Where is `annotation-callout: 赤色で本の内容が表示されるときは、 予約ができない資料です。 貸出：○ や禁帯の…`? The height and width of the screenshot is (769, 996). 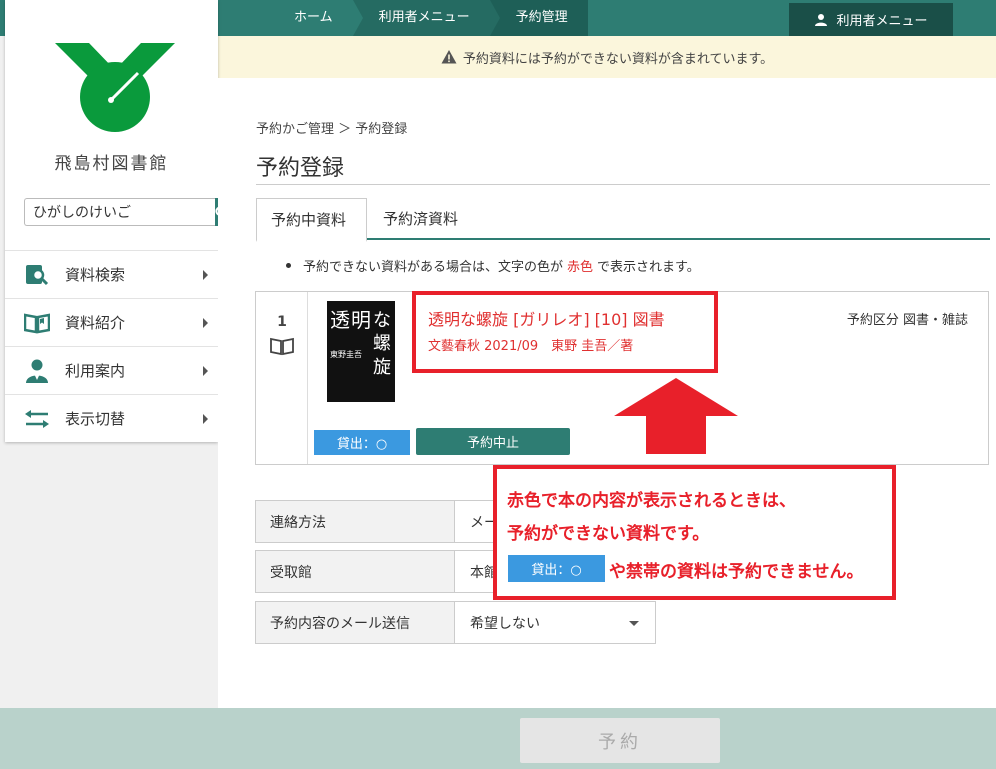 annotation-callout: 赤色で本の内容が表示されるときは、 予約ができない資料です。 貸出：○ や禁帯の… is located at coordinates (694, 532).